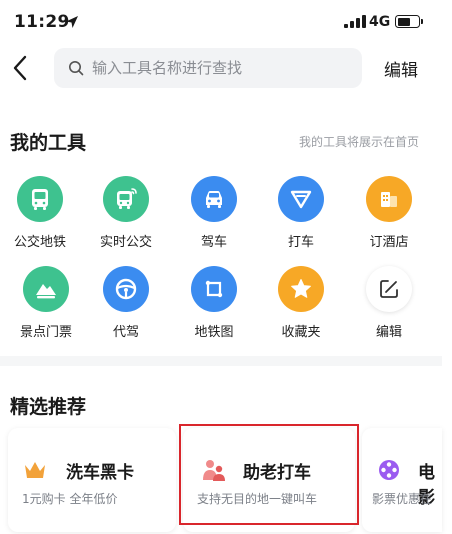 The height and width of the screenshot is (534, 452). I want to click on hotel-icon, so click(389, 199).